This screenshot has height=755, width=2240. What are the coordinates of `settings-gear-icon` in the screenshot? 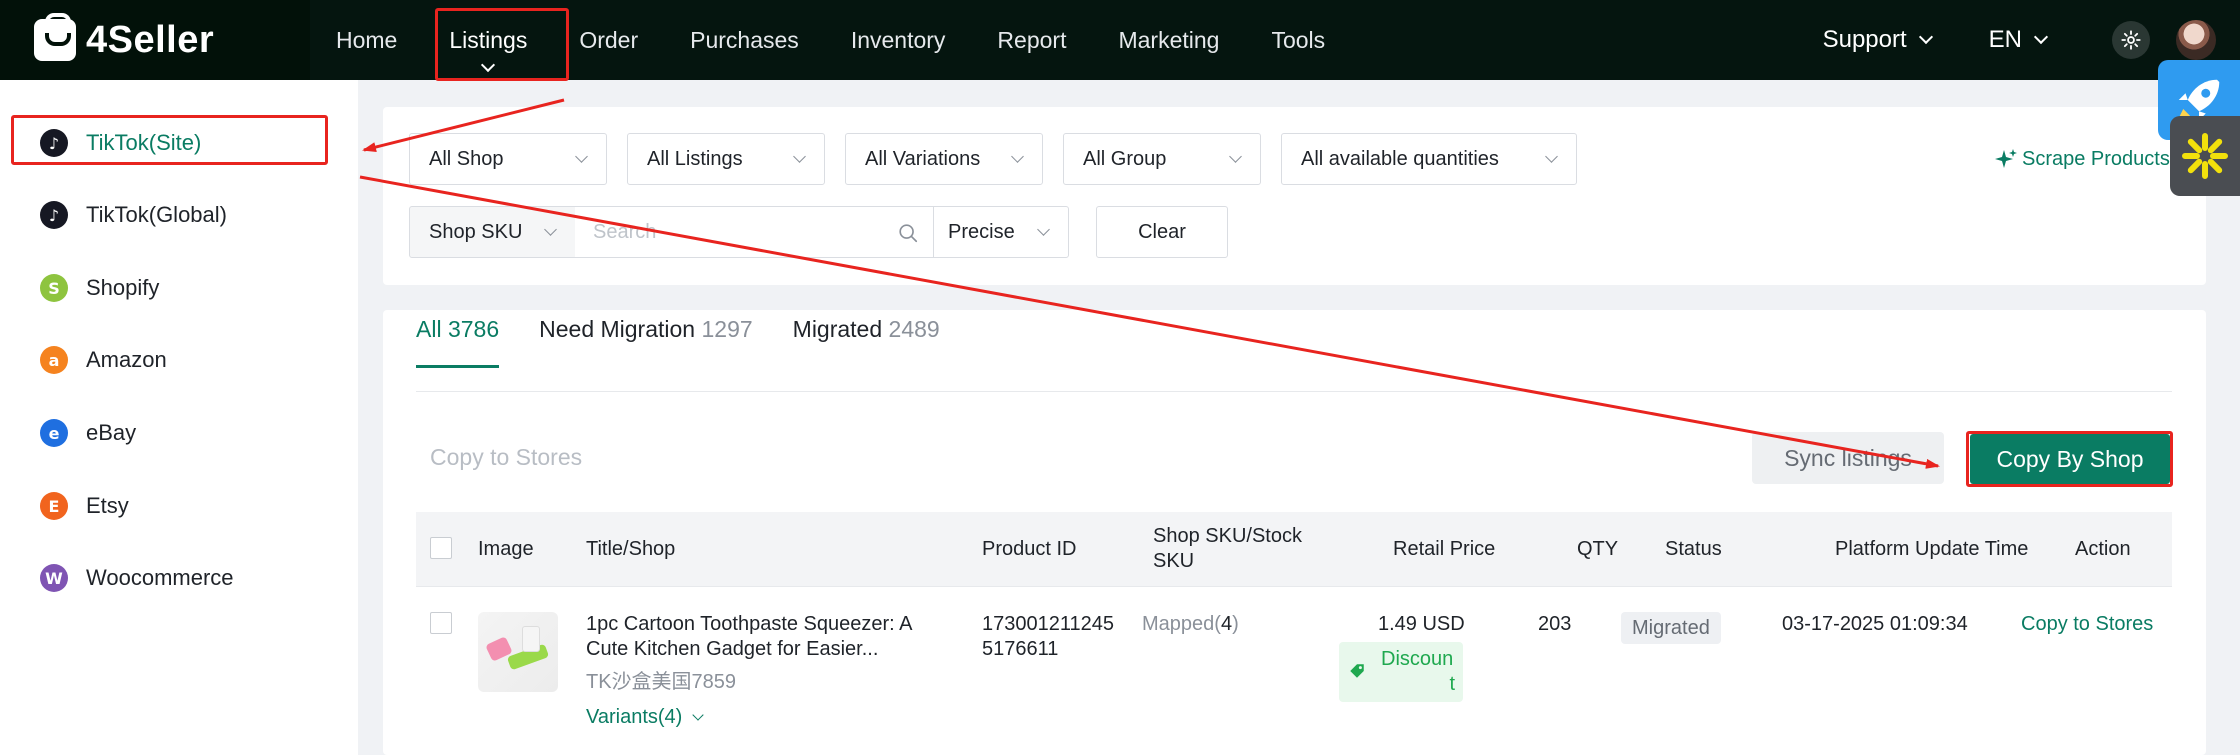 It's located at (2131, 40).